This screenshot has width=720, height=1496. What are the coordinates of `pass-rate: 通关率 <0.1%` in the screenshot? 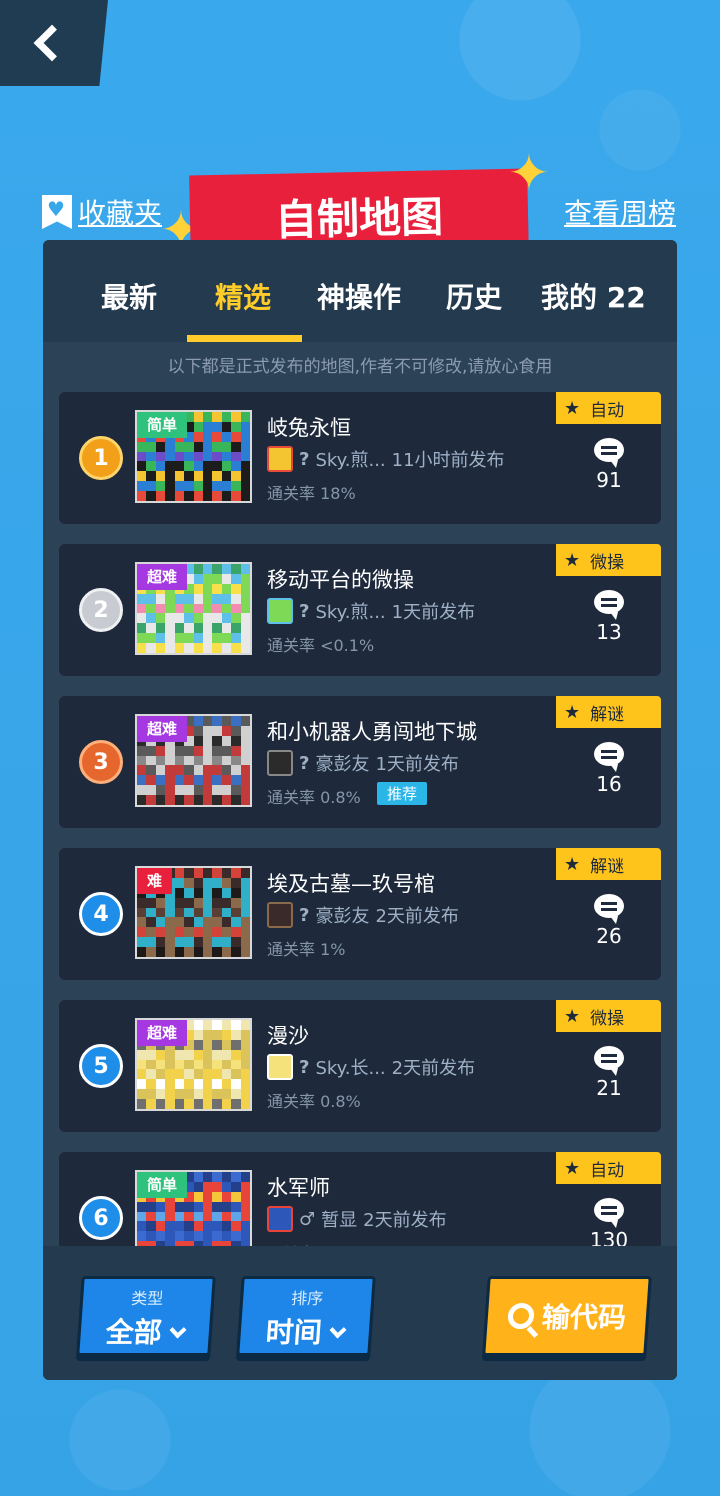 It's located at (321, 645).